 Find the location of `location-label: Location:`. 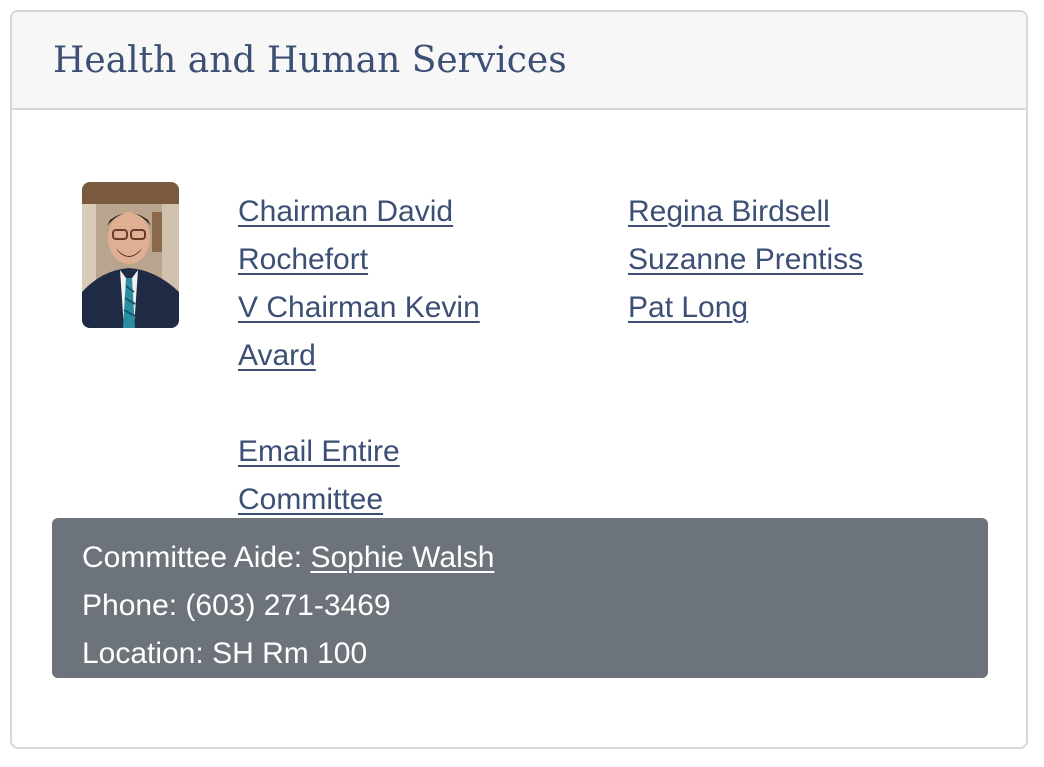

location-label: Location: is located at coordinates (147, 653).